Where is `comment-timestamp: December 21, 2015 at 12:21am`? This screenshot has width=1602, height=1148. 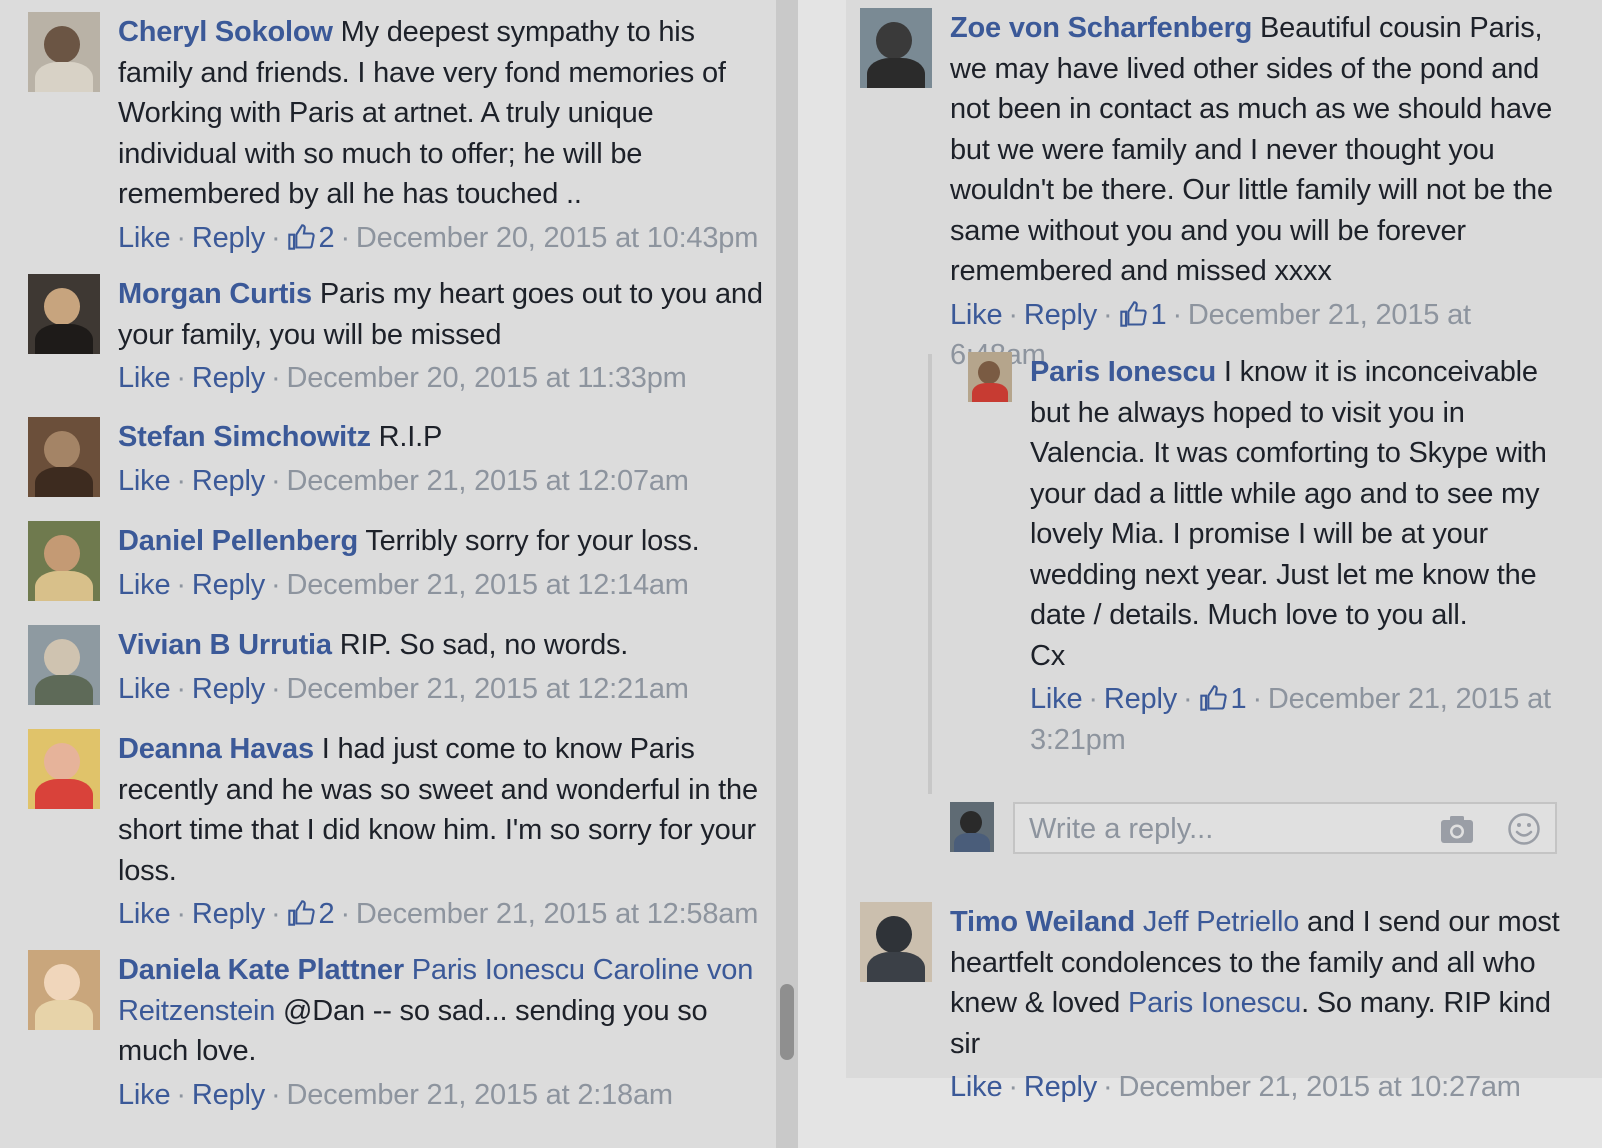
comment-timestamp: December 21, 2015 at 12:21am is located at coordinates (488, 689).